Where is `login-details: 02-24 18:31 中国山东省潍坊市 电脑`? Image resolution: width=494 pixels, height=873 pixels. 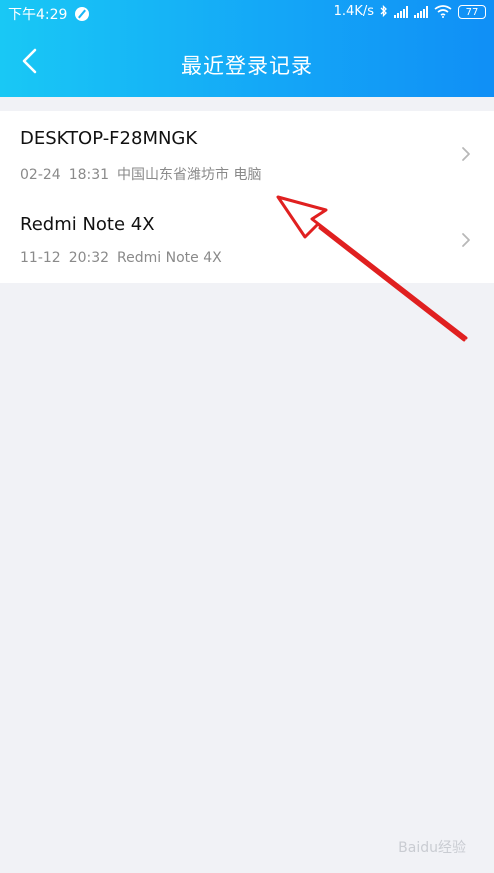
login-details: 02-24 18:31 中国山东省潍坊市 电脑 is located at coordinates (141, 174).